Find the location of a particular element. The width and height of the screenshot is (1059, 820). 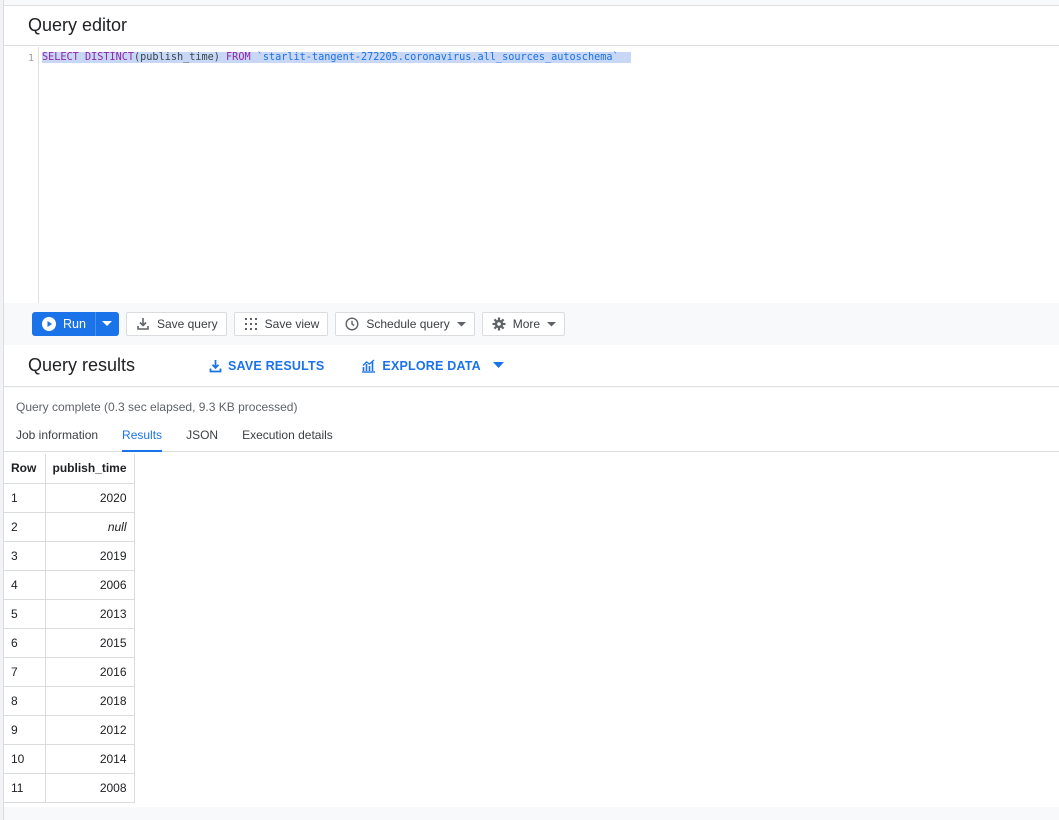

cell-publish-time: 2014 is located at coordinates (90, 759).